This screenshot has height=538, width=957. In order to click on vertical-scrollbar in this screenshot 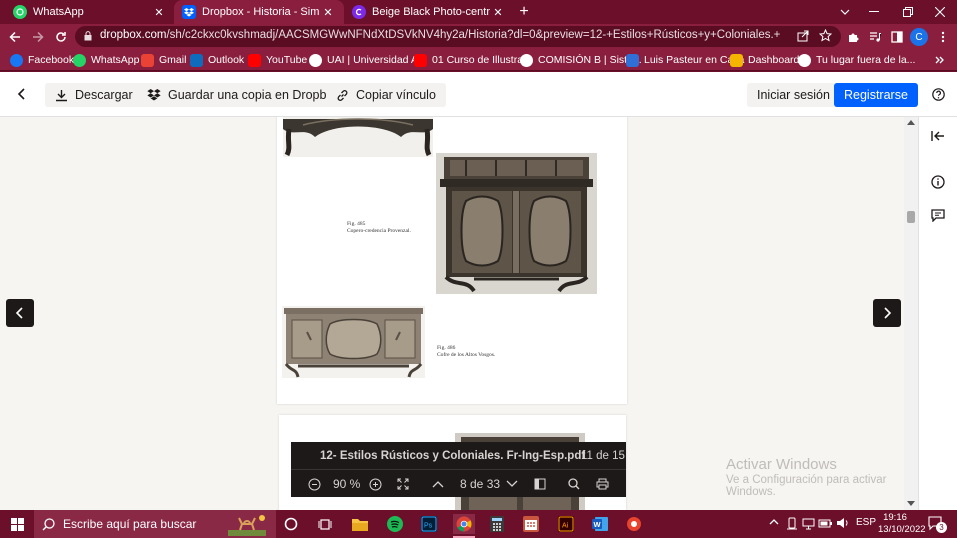, I will do `click(911, 313)`.